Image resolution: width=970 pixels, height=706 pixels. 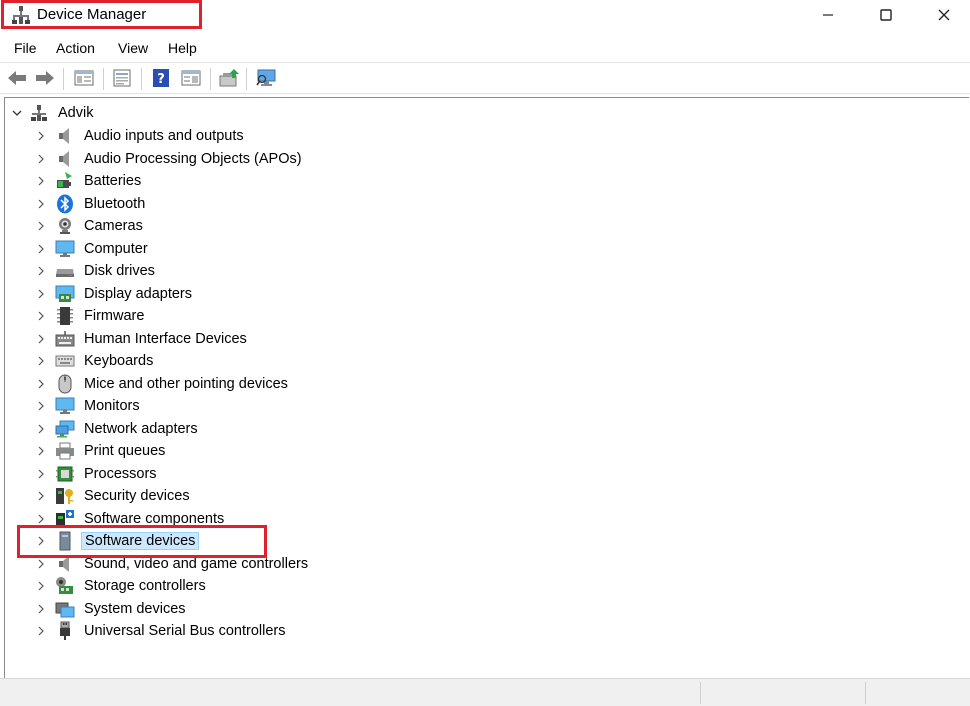 I want to click on tree-category: Monitors, so click(x=89, y=406).